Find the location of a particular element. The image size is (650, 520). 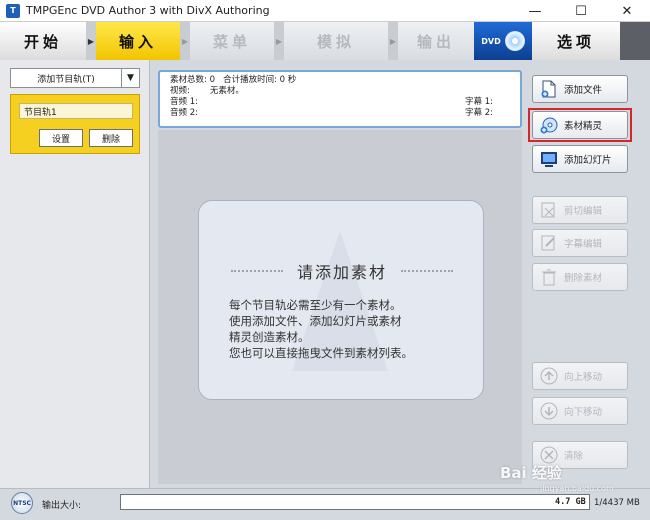

audio1-label: 音频 1: is located at coordinates (184, 102).